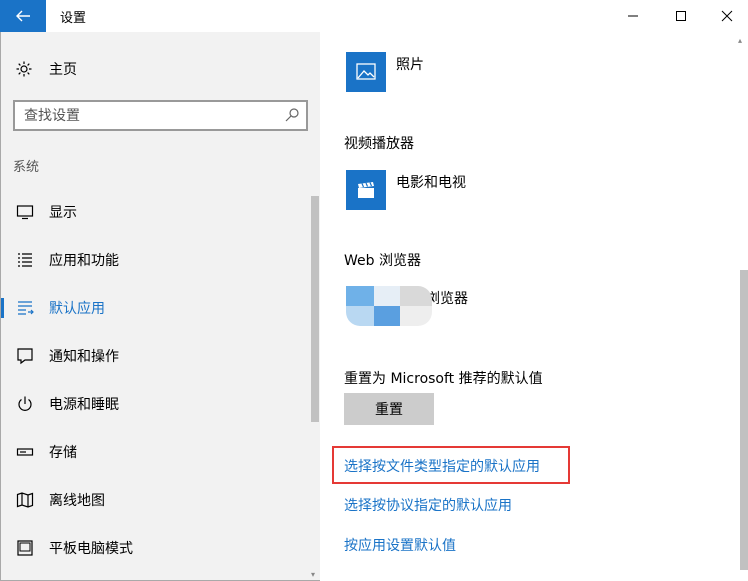 The height and width of the screenshot is (581, 748). What do you see at coordinates (25, 356) in the screenshot?
I see `notification-icon` at bounding box center [25, 356].